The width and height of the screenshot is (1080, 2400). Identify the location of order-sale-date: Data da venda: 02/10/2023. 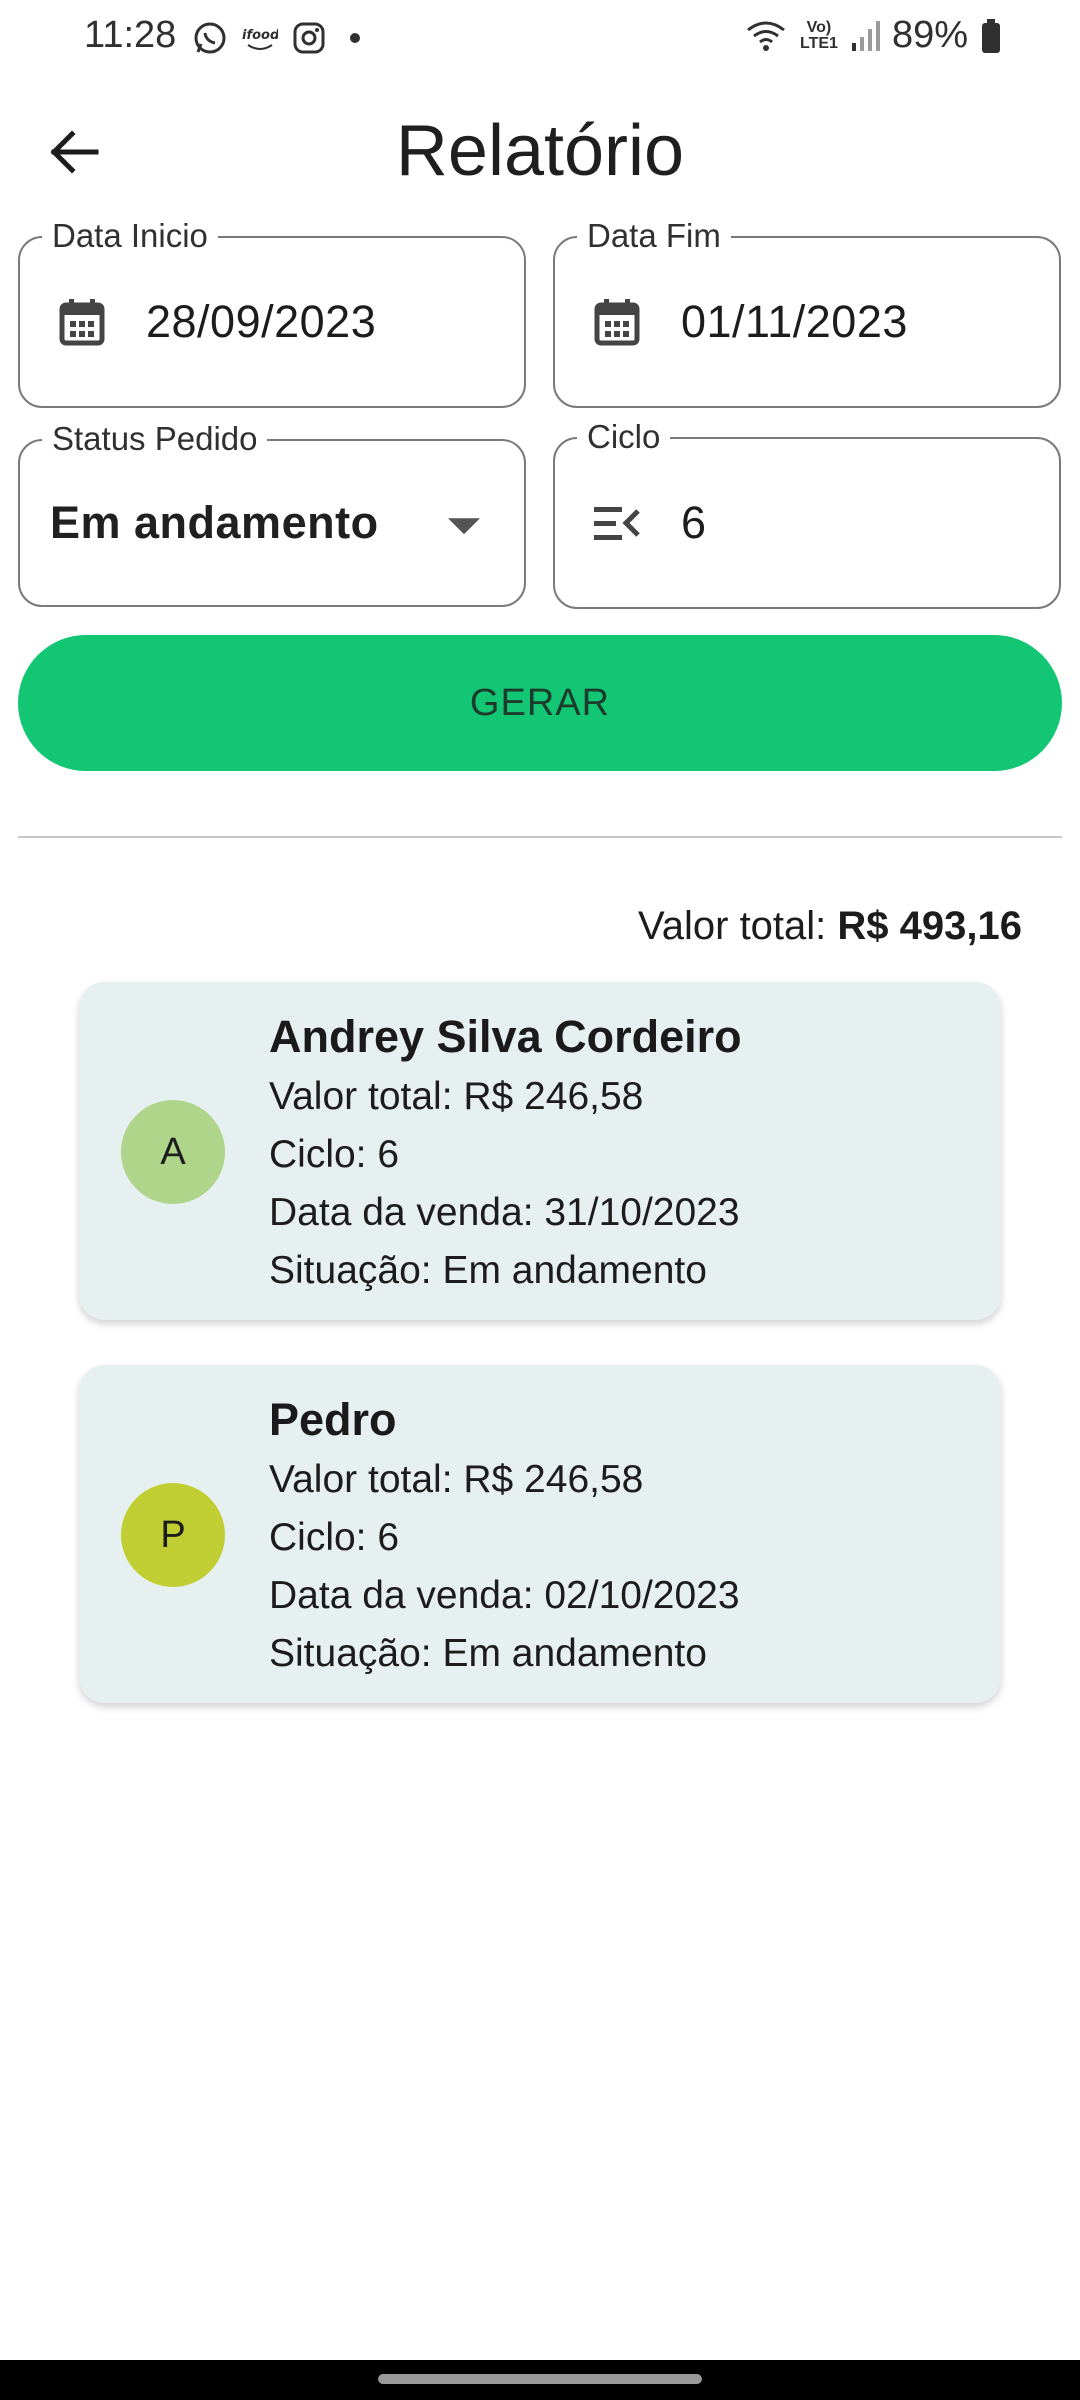
(504, 1595).